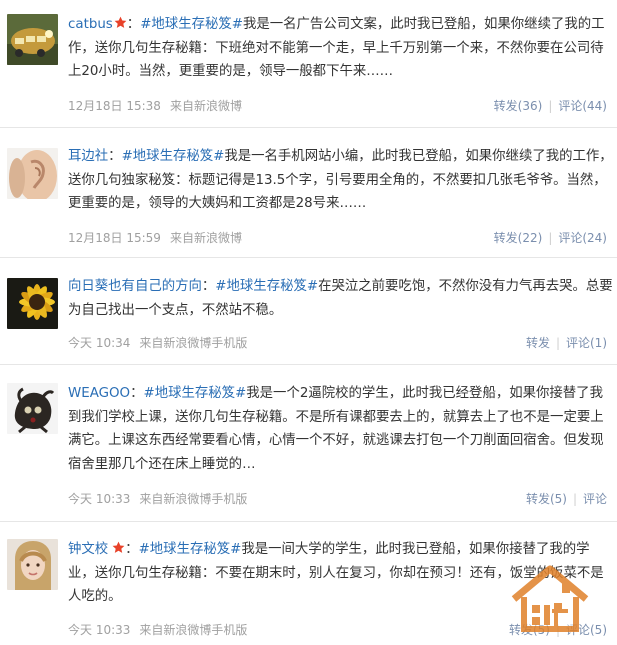  What do you see at coordinates (518, 238) in the screenshot?
I see `repost-button: 转发(22)` at bounding box center [518, 238].